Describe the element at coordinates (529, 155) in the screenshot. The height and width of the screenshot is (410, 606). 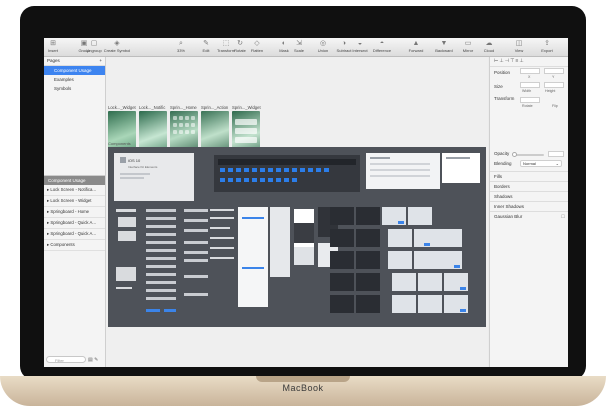
I see `opacity-slider` at that location.